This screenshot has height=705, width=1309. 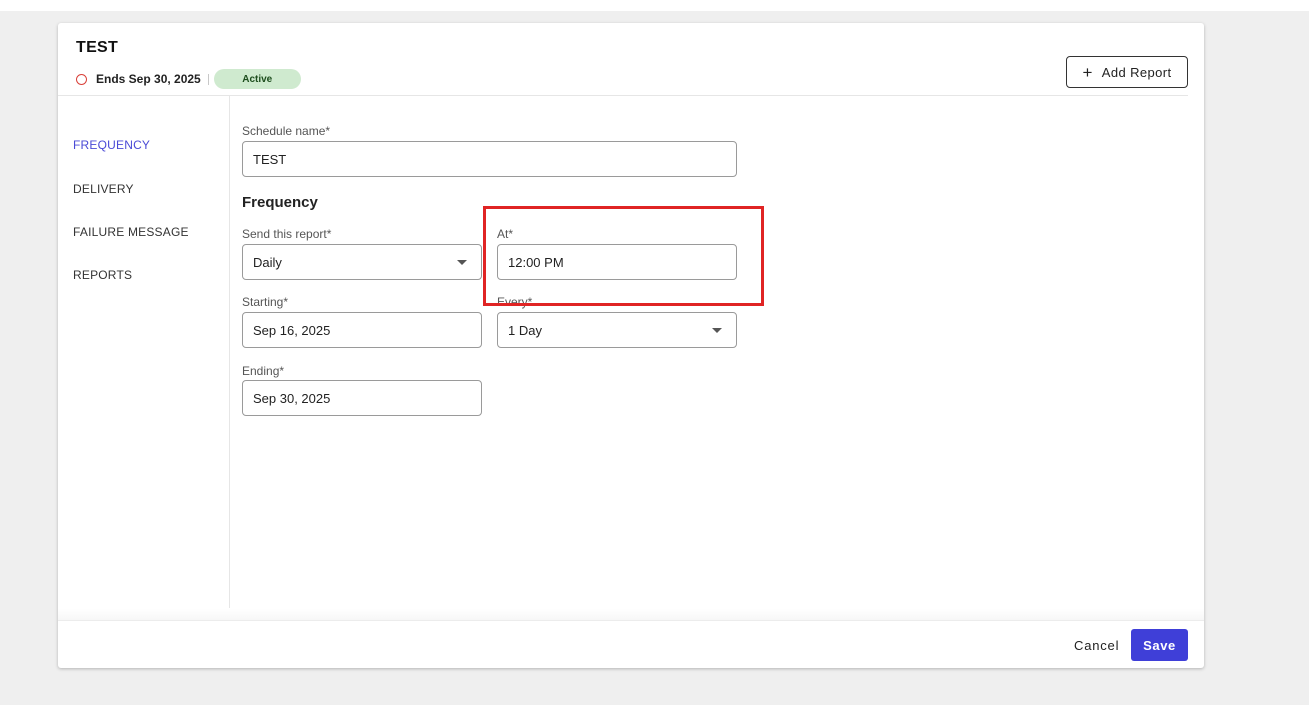 I want to click on starting-date-label: Starting*, so click(x=265, y=302).